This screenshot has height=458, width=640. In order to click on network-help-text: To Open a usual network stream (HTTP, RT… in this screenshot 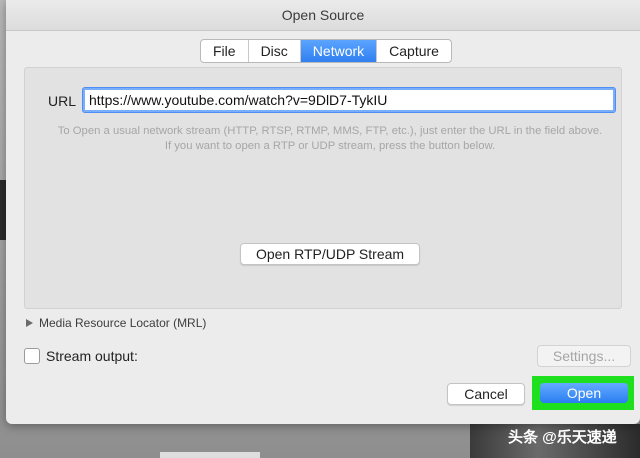, I will do `click(330, 138)`.